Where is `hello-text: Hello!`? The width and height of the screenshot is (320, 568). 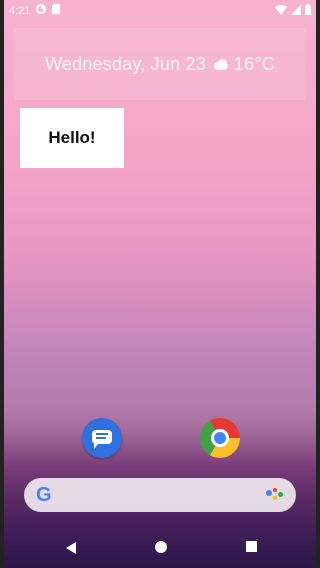
hello-text: Hello! is located at coordinates (72, 137).